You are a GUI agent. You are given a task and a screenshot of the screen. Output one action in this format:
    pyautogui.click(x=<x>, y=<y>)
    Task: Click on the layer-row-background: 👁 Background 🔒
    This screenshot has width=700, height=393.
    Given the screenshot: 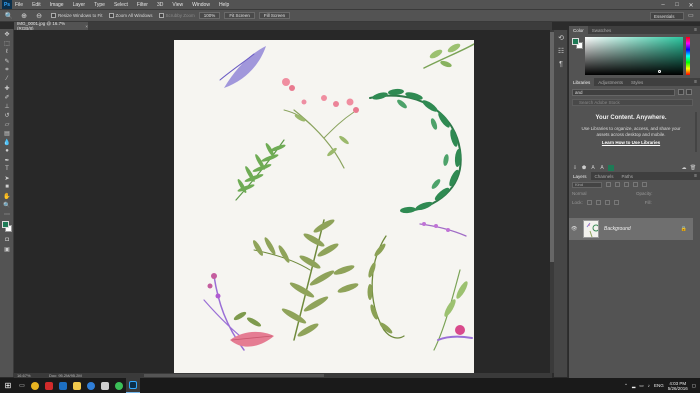 What is the action you would take?
    pyautogui.click(x=631, y=229)
    